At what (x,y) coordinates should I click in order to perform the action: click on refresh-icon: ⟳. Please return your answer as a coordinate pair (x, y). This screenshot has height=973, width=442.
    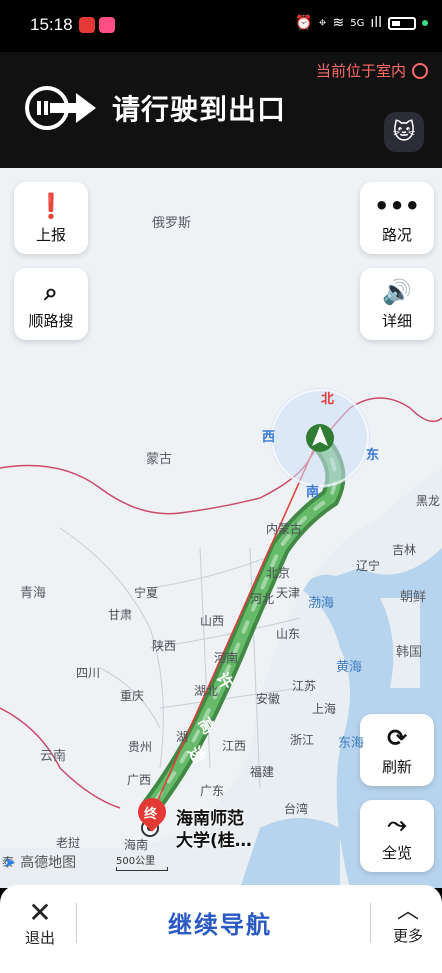
    Looking at the image, I should click on (397, 737).